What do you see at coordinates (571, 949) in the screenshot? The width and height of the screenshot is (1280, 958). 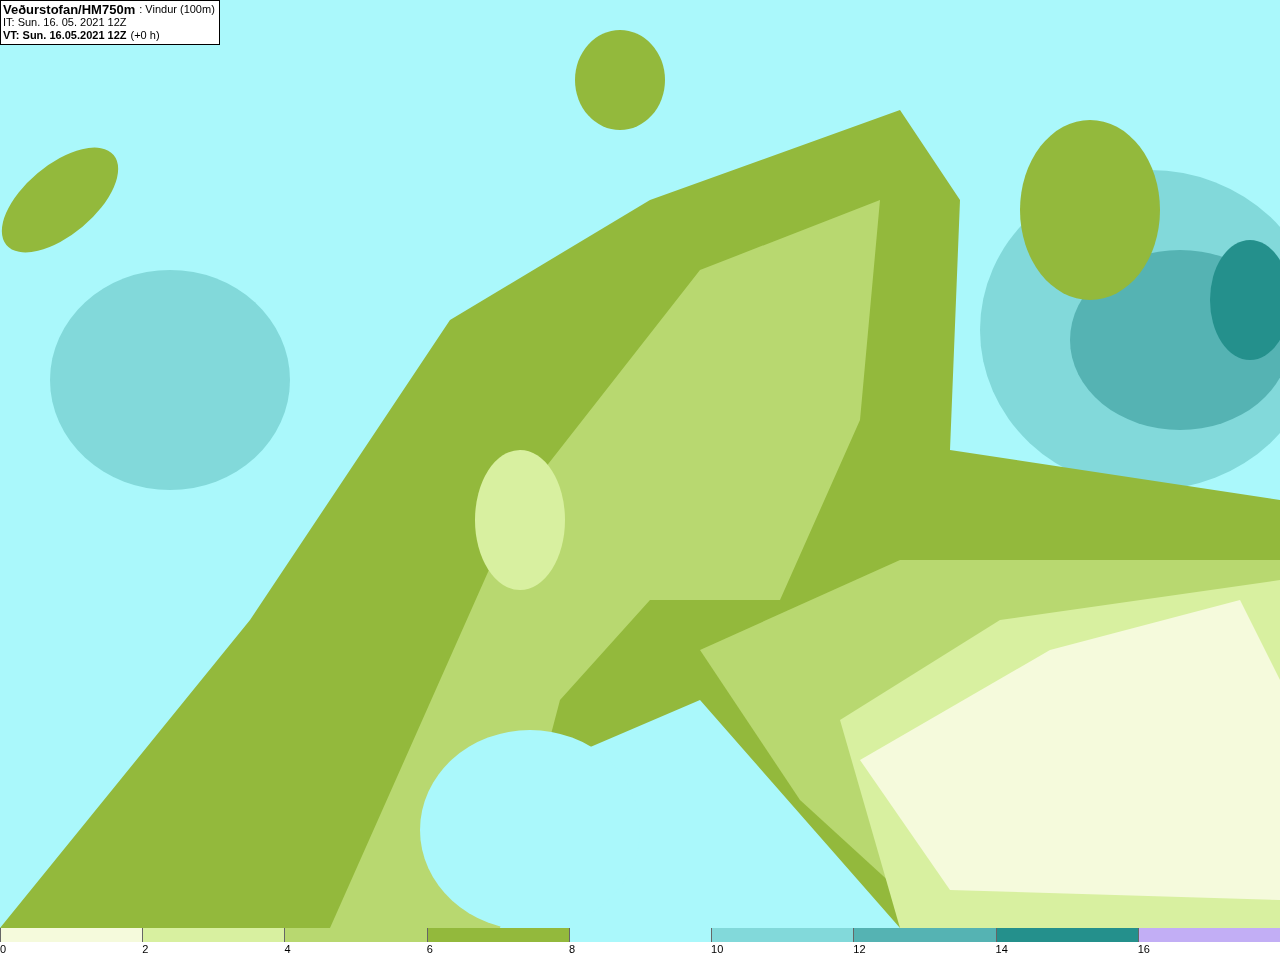 I see `legend-label: 8` at bounding box center [571, 949].